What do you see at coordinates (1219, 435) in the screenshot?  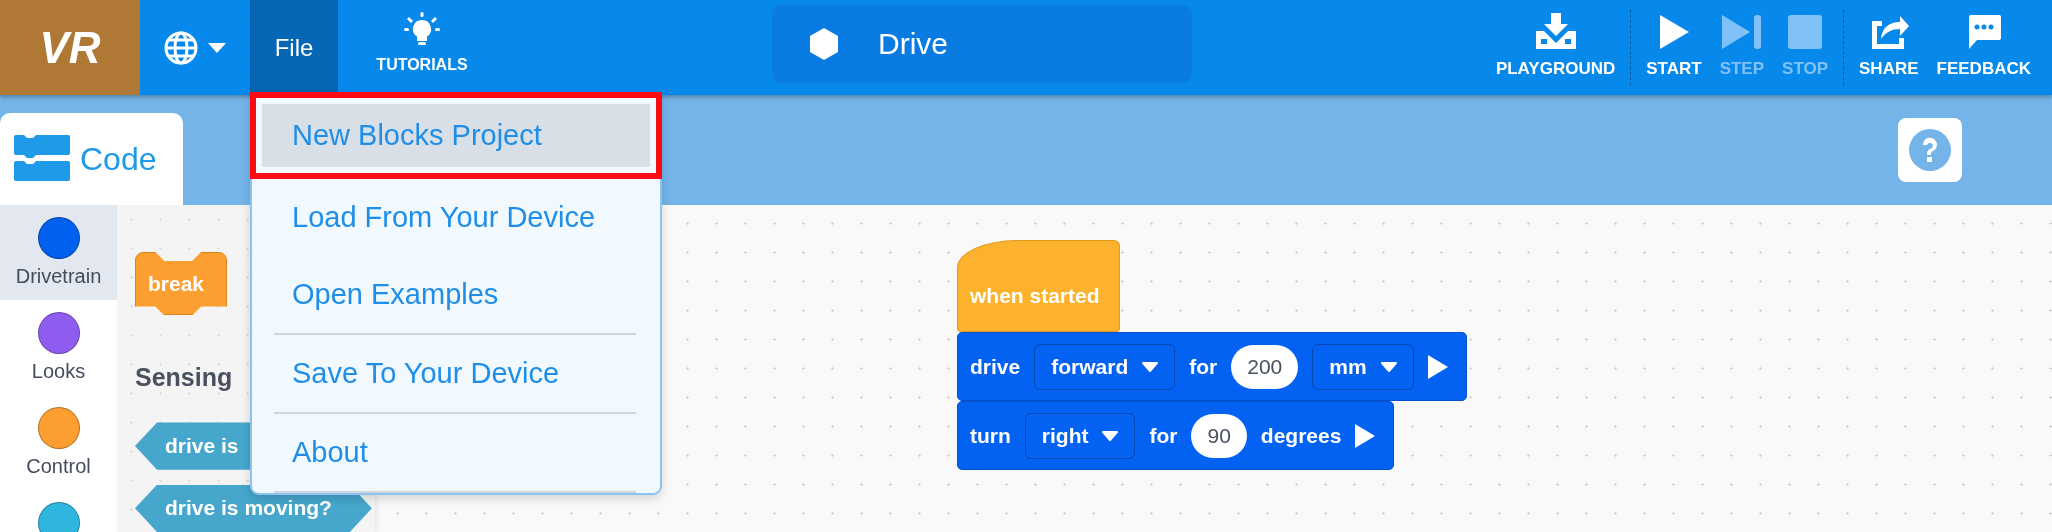 I see `number-input: 90` at bounding box center [1219, 435].